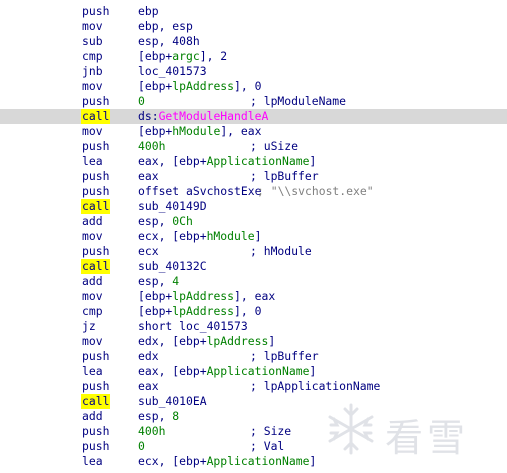 The height and width of the screenshot is (473, 507). I want to click on code-line: push offset aSvchostExe; "\\svchost.exe", so click(253, 191).